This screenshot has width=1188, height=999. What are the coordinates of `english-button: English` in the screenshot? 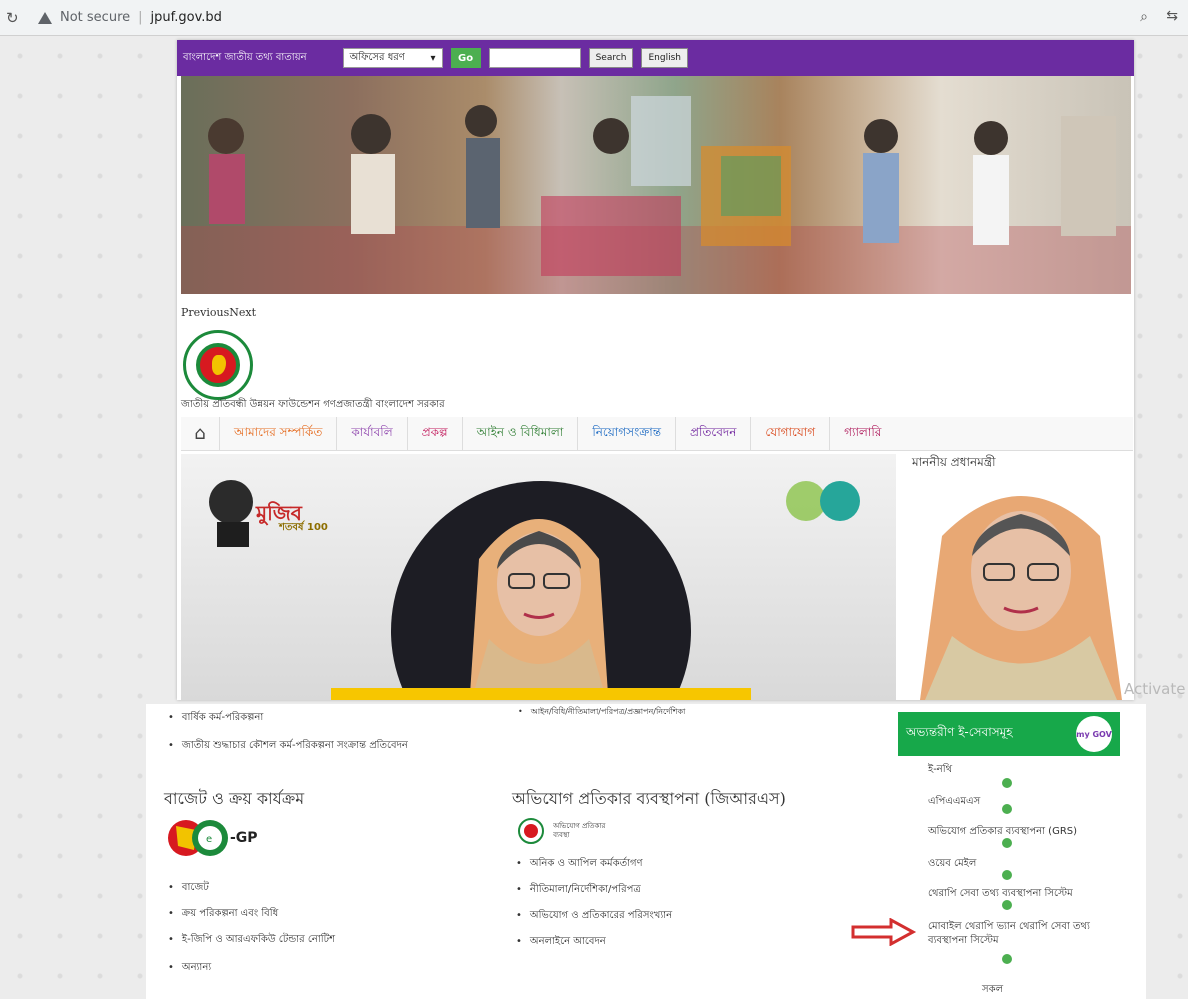 It's located at (664, 58).